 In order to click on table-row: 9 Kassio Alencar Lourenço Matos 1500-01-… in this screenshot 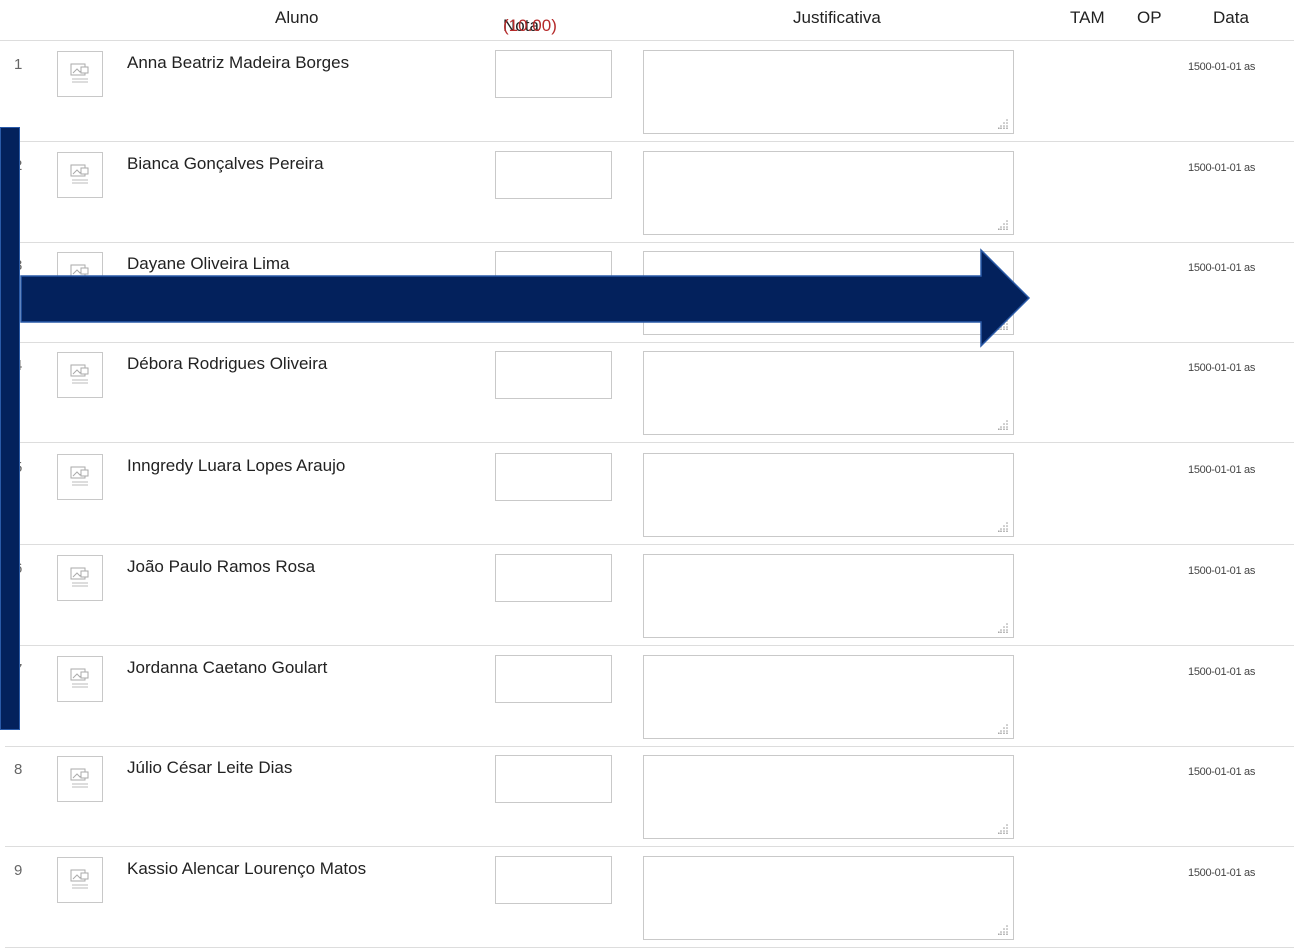, I will do `click(649, 897)`.